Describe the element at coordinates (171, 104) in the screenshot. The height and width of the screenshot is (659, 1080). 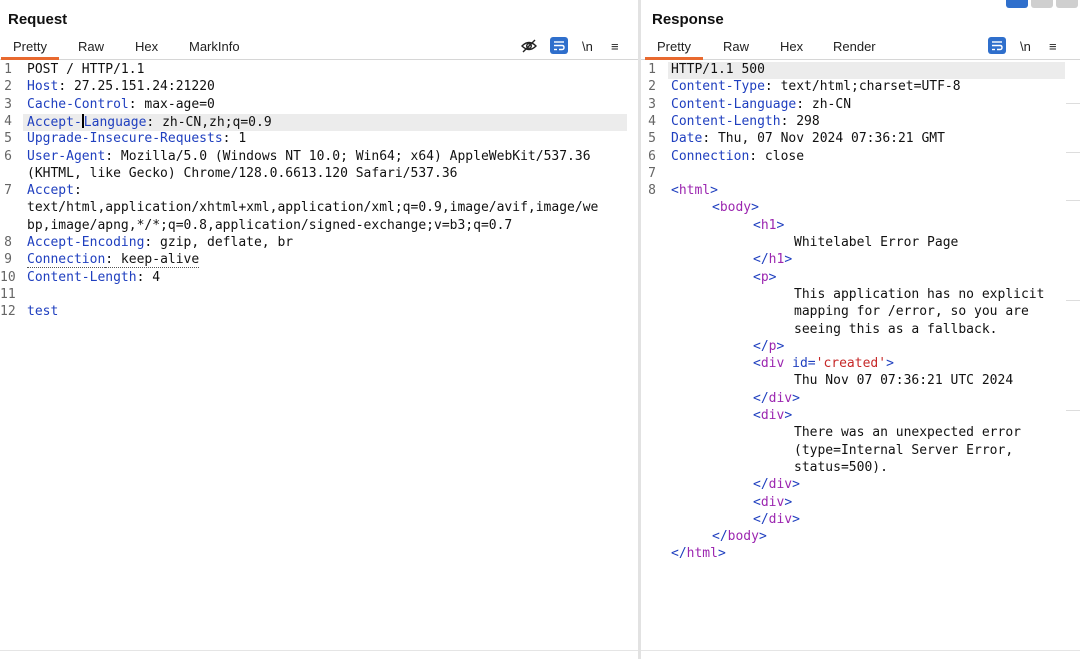
I see `header-value: : max-age=0` at that location.